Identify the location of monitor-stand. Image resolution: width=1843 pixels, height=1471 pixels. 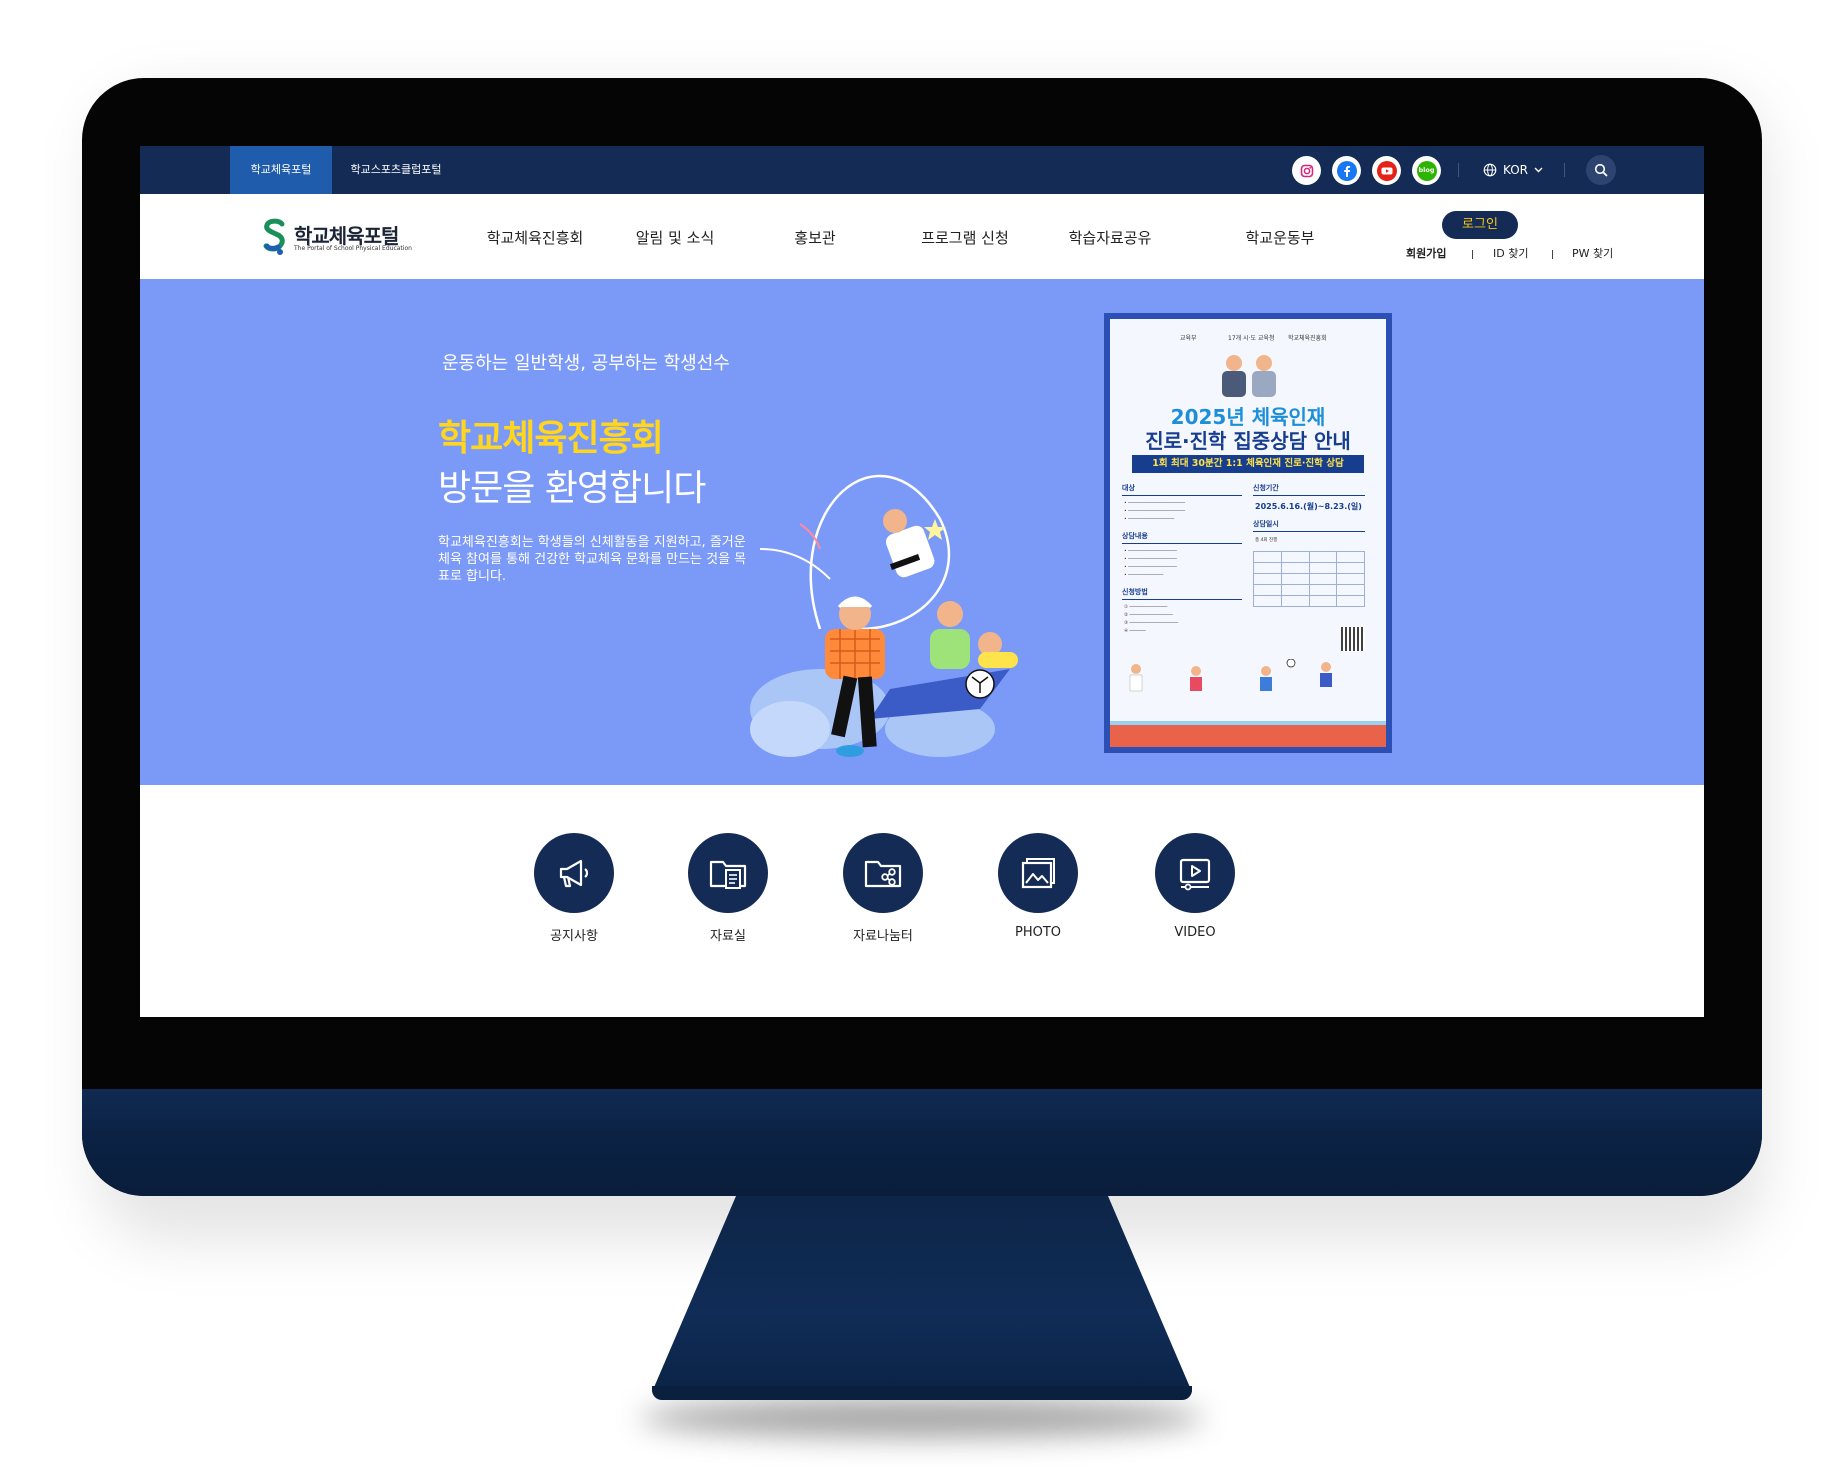
(922, 1294).